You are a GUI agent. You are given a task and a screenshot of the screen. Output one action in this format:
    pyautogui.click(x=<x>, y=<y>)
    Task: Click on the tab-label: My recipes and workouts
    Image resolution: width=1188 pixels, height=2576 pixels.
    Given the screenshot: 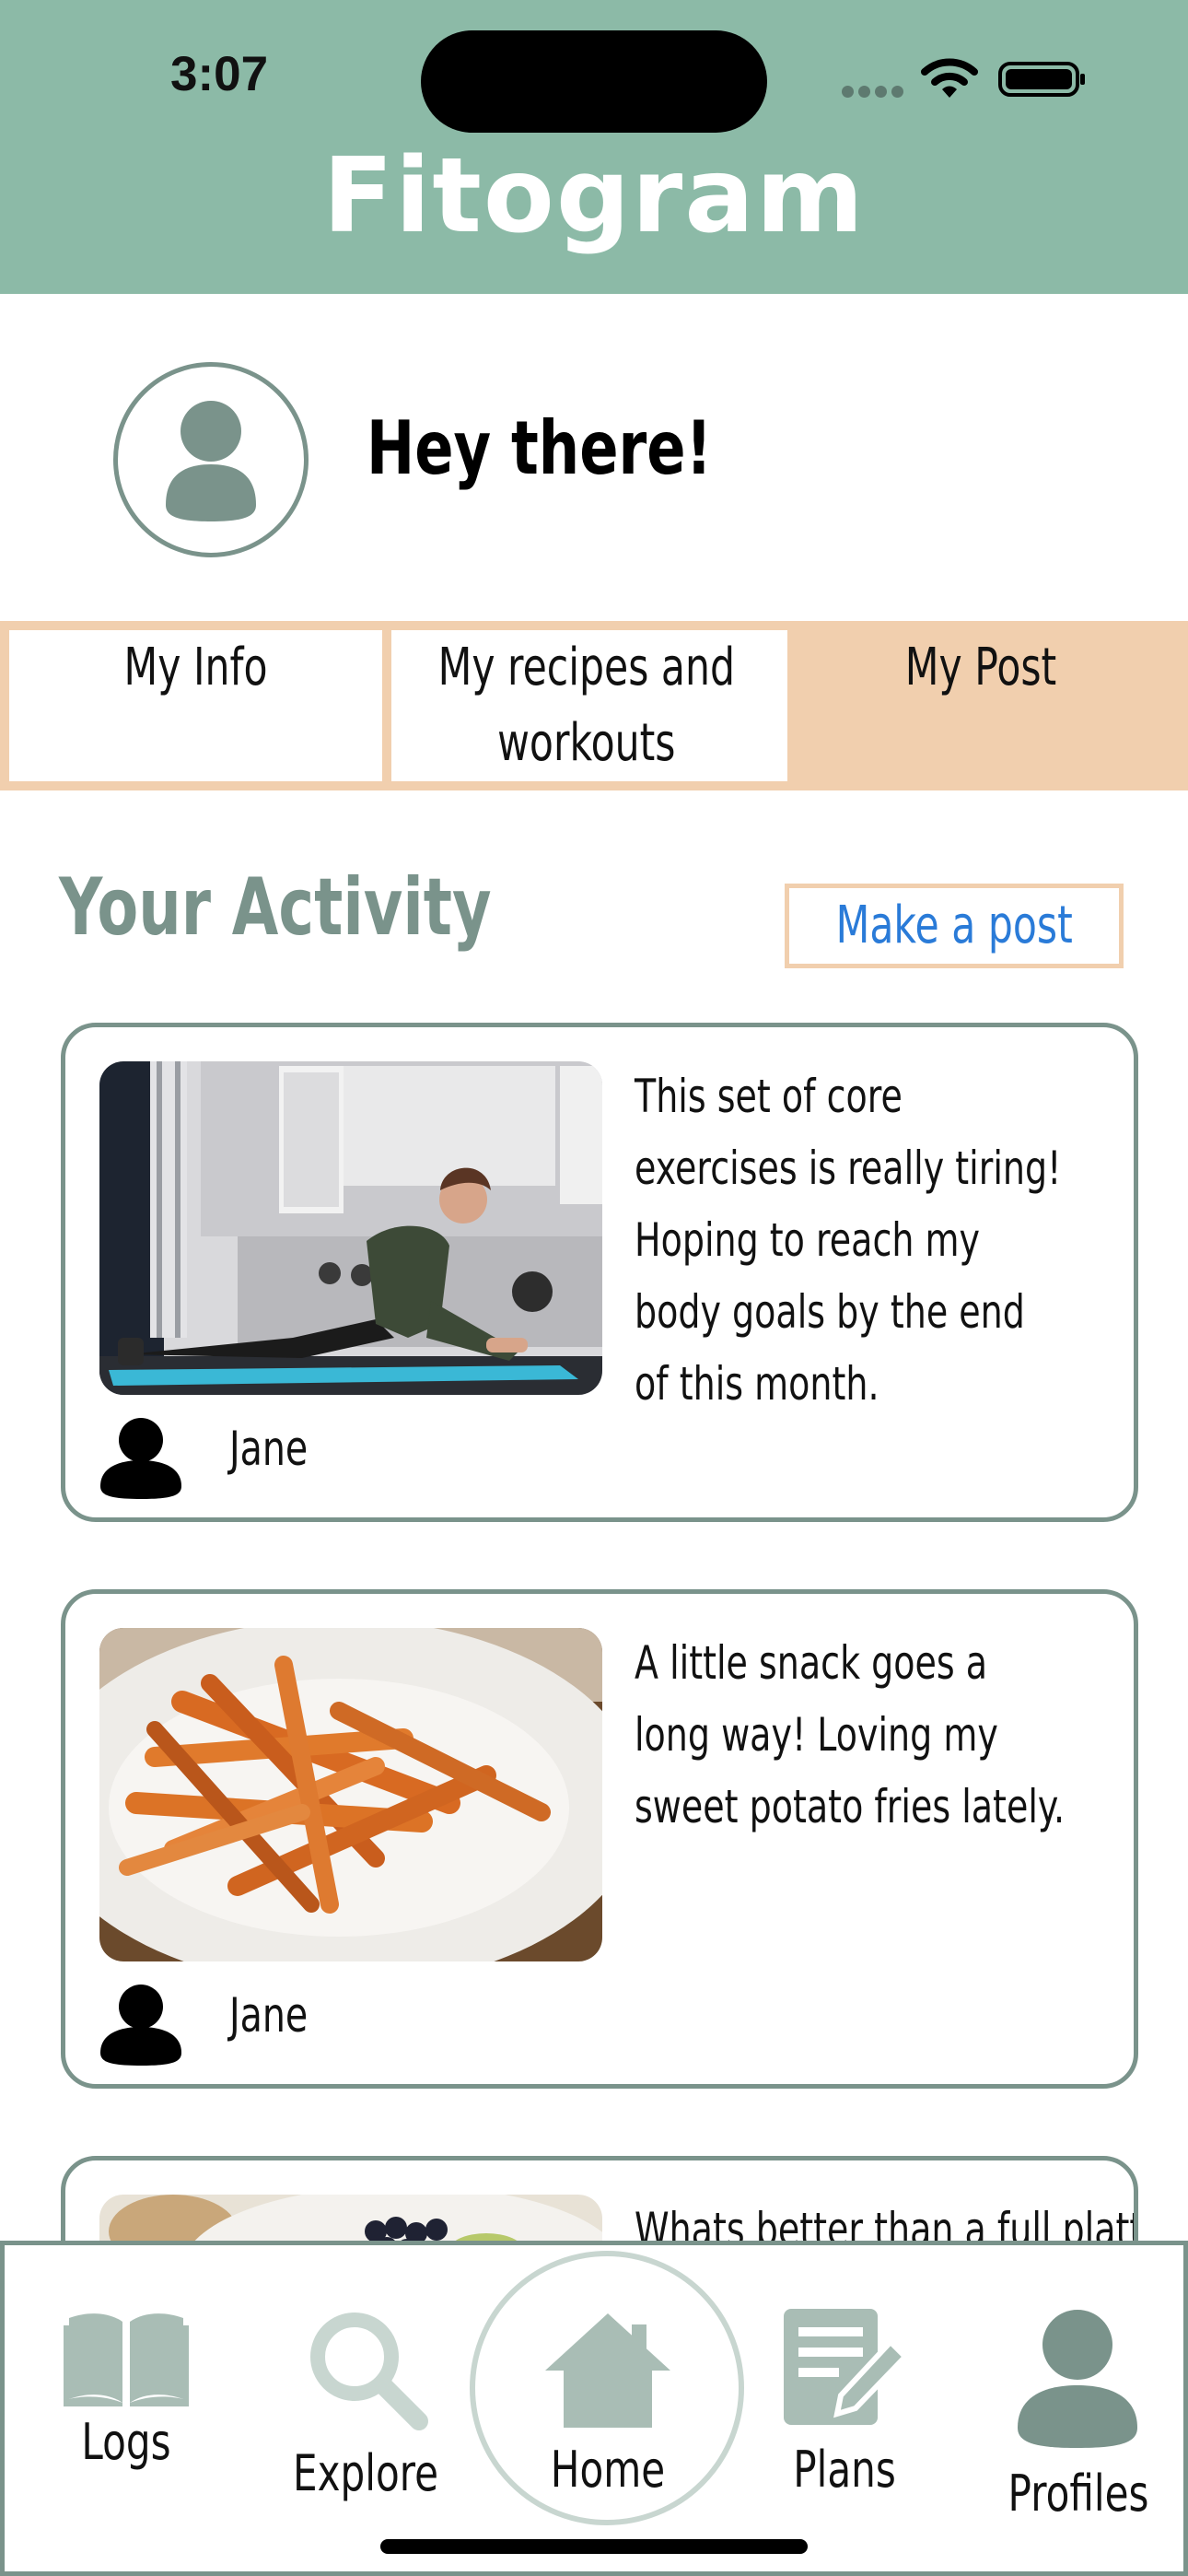 What is the action you would take?
    pyautogui.click(x=589, y=705)
    